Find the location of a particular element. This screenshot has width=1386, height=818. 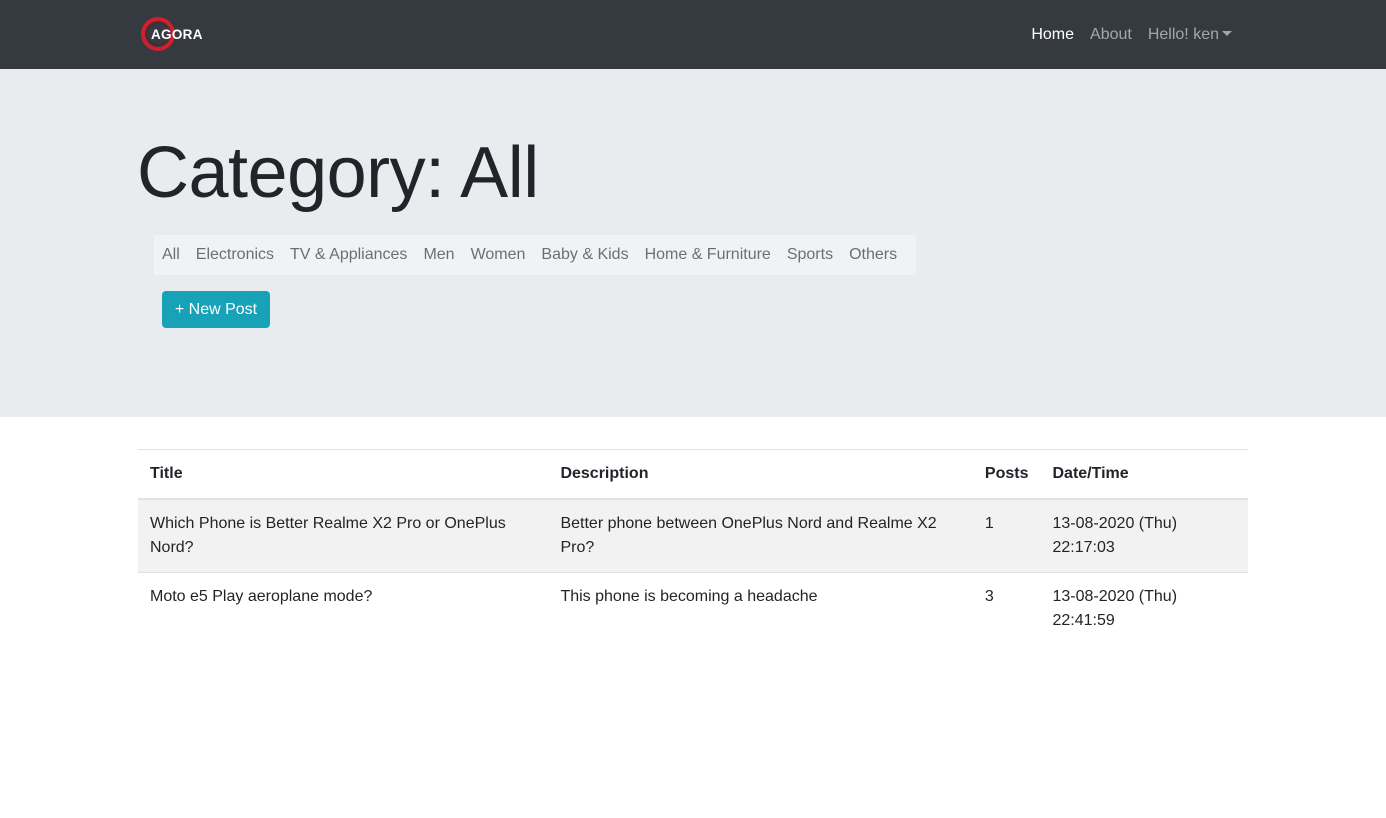

column-header-description: Description is located at coordinates (760, 474).